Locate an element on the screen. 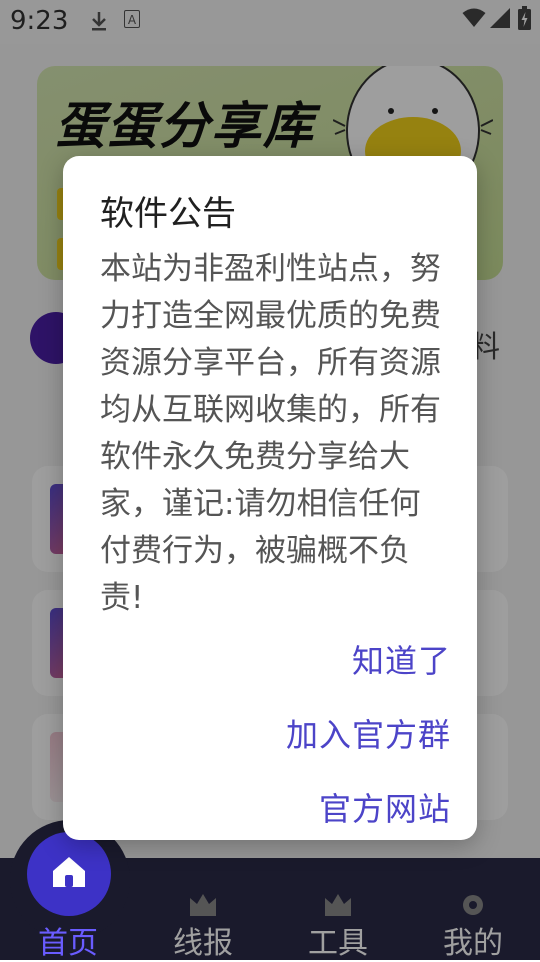 This screenshot has height=962, width=540. flower-icon is located at coordinates (473, 905).